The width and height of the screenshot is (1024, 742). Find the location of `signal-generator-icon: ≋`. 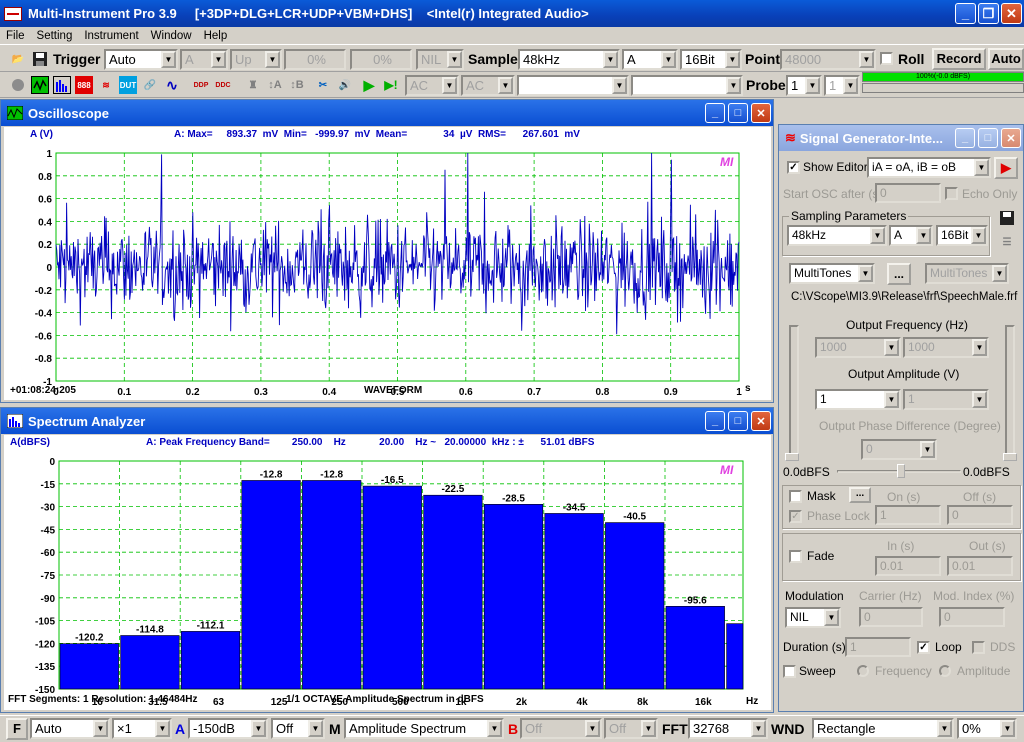

signal-generator-icon: ≋ is located at coordinates (106, 85).